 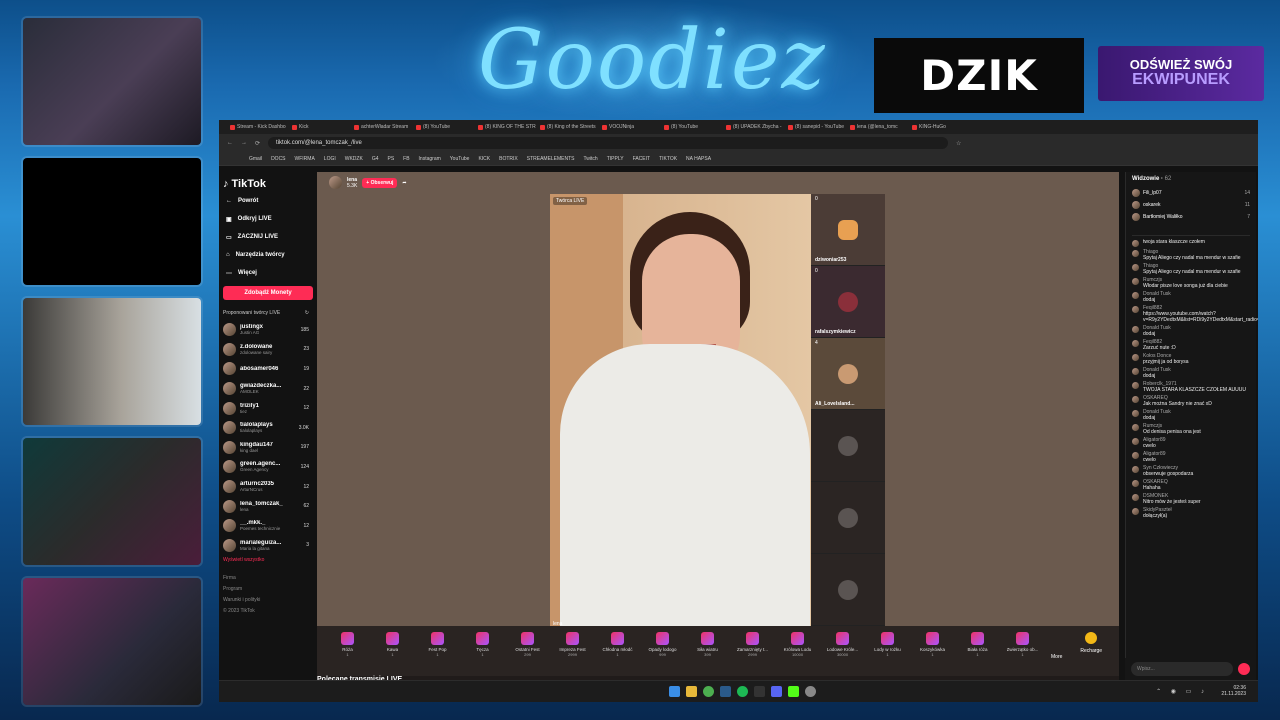 What do you see at coordinates (752, 654) in the screenshot?
I see `gift-item: Zamarznięty t... 2999` at bounding box center [752, 654].